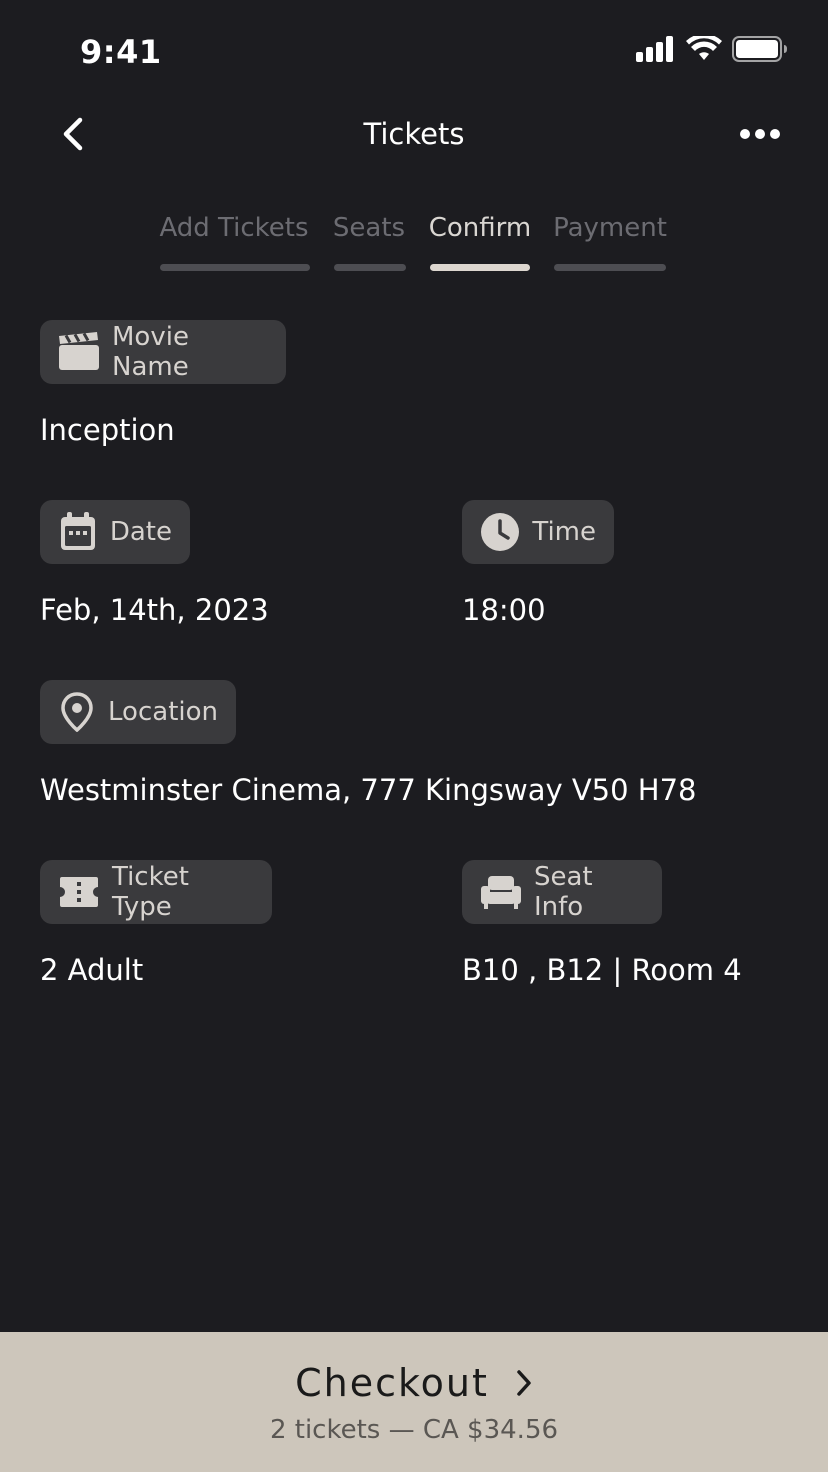 Image resolution: width=828 pixels, height=1472 pixels. What do you see at coordinates (150, 352) in the screenshot?
I see `movie-name-label: Movie Name` at bounding box center [150, 352].